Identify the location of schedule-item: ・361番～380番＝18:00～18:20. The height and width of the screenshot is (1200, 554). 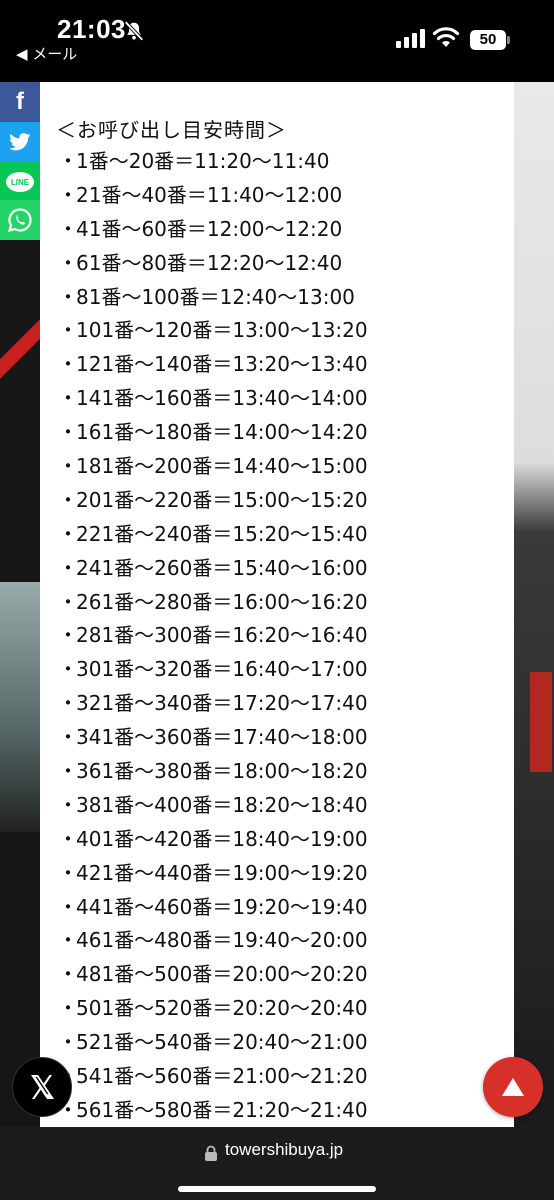
(213, 772).